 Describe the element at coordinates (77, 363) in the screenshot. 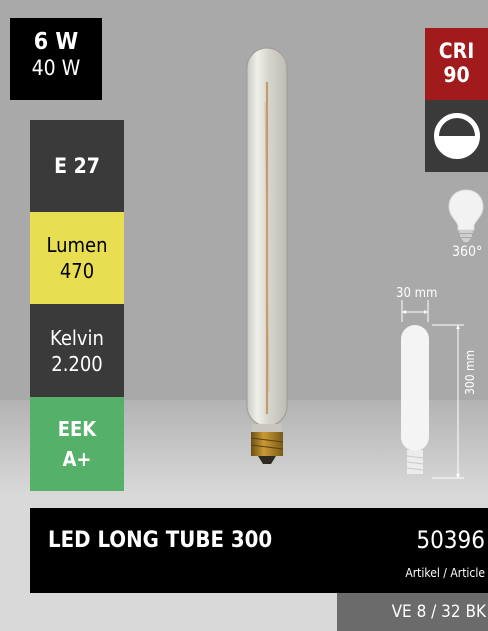

I see `kelvin-value: 2.200` at that location.